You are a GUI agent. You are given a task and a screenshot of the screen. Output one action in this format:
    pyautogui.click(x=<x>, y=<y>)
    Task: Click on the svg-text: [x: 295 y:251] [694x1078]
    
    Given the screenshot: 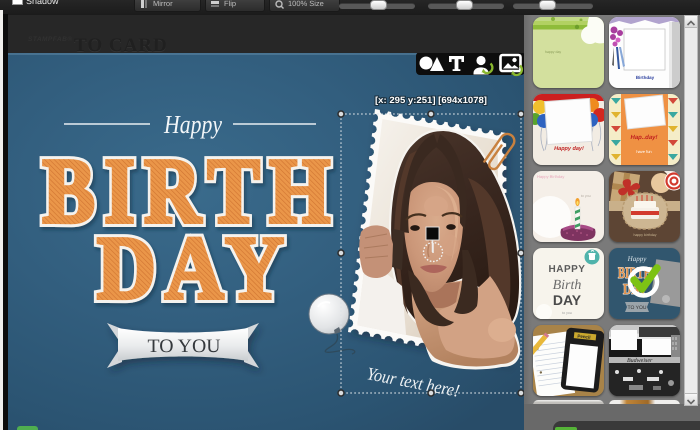 What is the action you would take?
    pyautogui.click(x=431, y=100)
    